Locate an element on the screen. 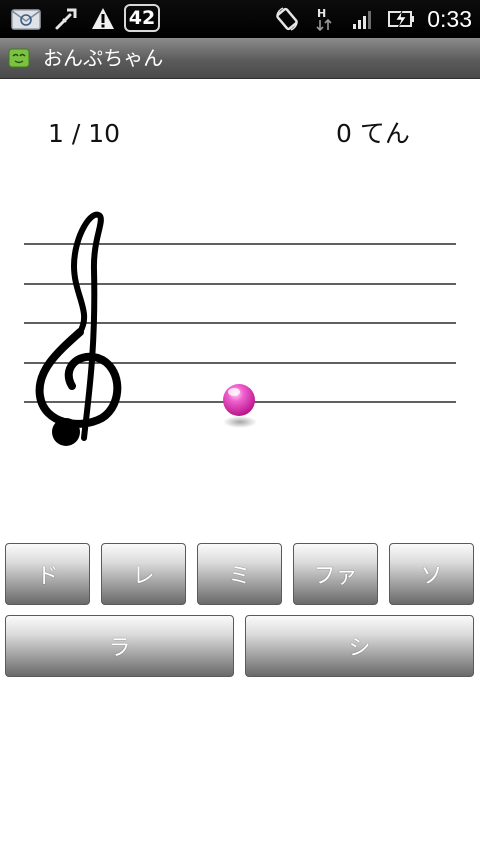 Image resolution: width=480 pixels, height=854 pixels. answer-button-ra: ラ is located at coordinates (119, 646).